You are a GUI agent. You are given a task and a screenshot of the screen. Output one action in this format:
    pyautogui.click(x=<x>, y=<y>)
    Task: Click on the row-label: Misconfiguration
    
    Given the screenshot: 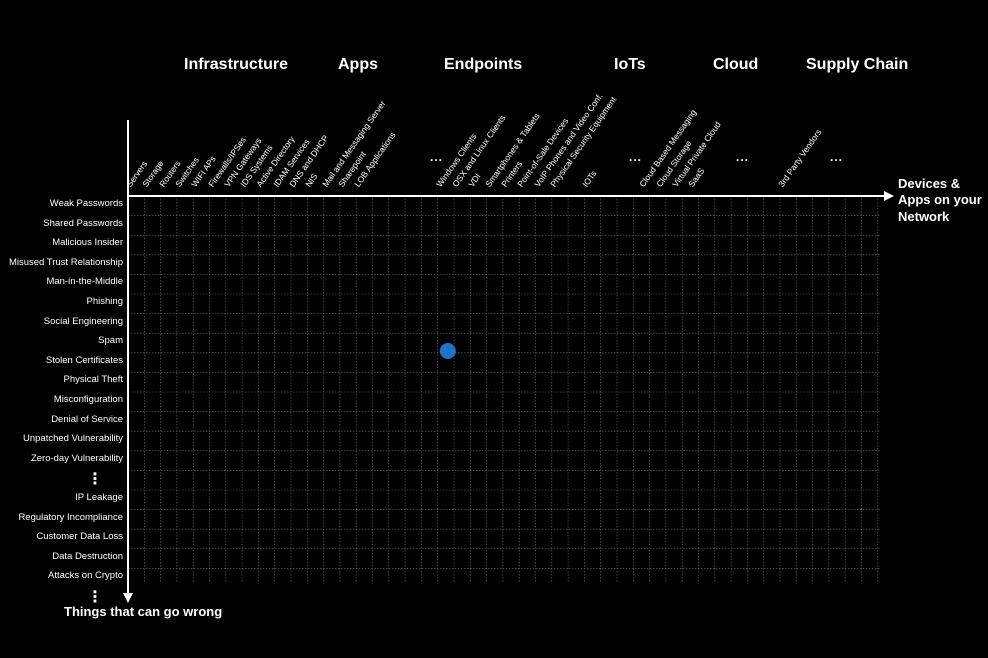 What is the action you would take?
    pyautogui.click(x=88, y=399)
    